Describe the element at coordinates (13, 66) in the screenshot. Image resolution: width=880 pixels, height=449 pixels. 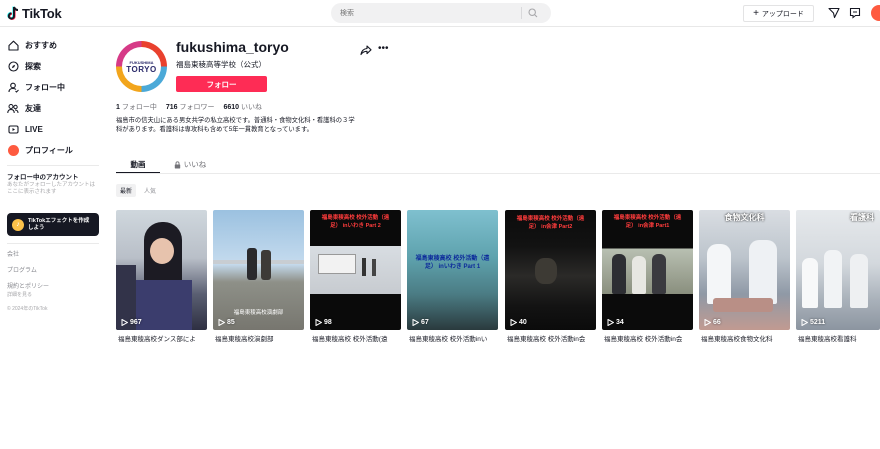
I see `compass-icon` at that location.